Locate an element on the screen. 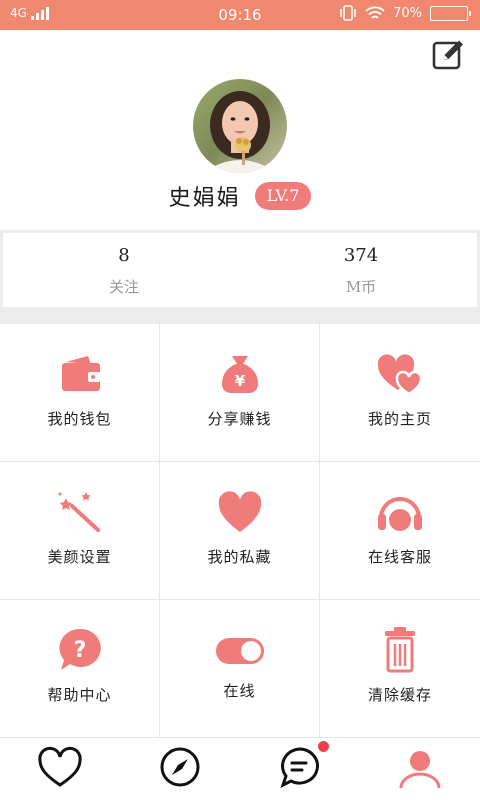 The image size is (480, 800). bottom-tab-bar is located at coordinates (240, 769).